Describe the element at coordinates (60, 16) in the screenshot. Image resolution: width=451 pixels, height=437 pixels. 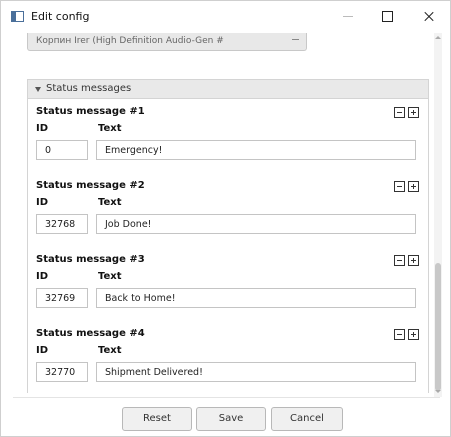
I see `window-title: Edit config` at that location.